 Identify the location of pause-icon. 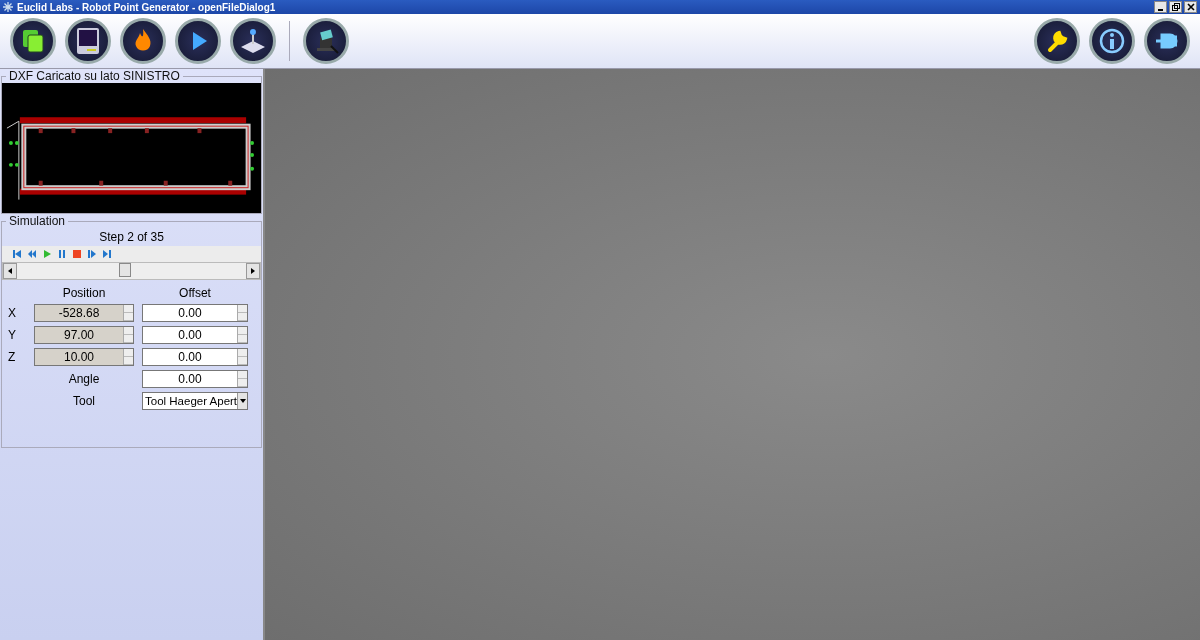
(62, 254).